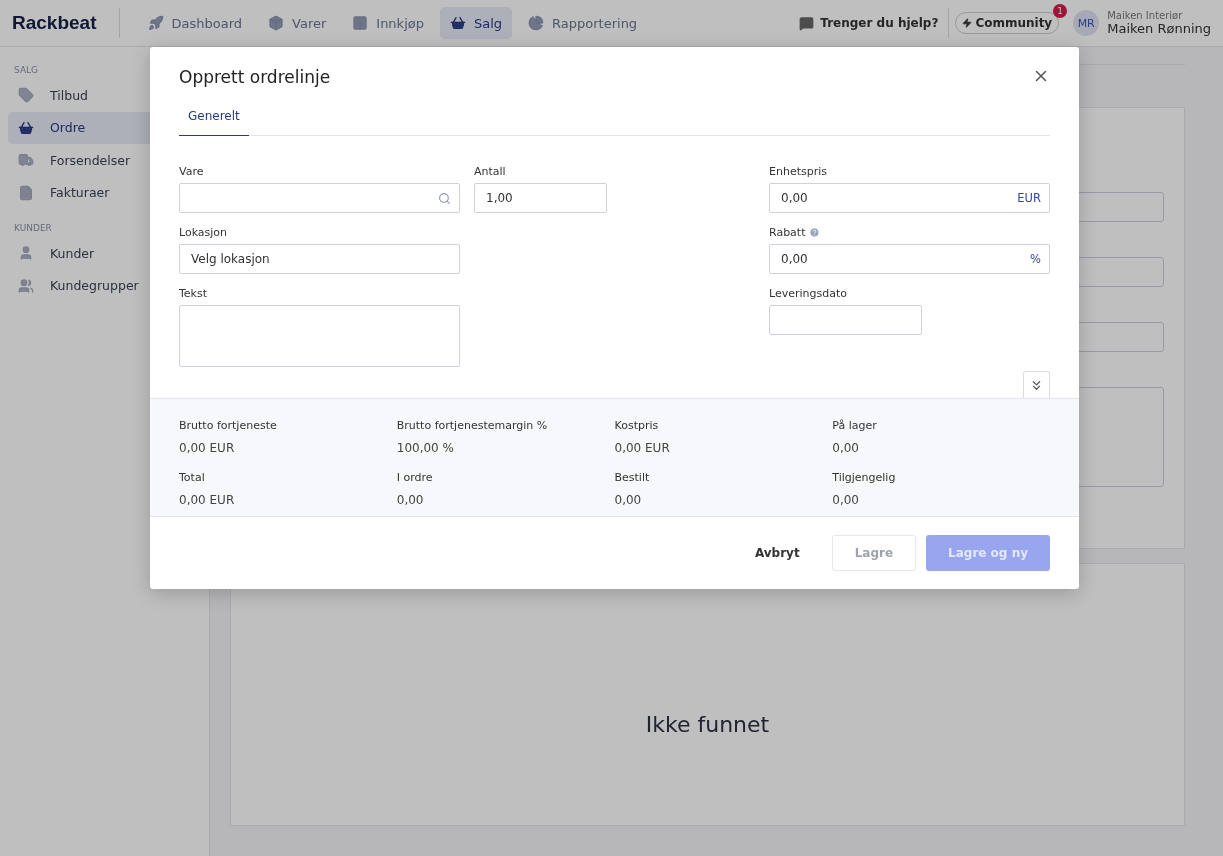 Image resolution: width=1223 pixels, height=856 pixels. I want to click on notification-badge: 1, so click(1060, 11).